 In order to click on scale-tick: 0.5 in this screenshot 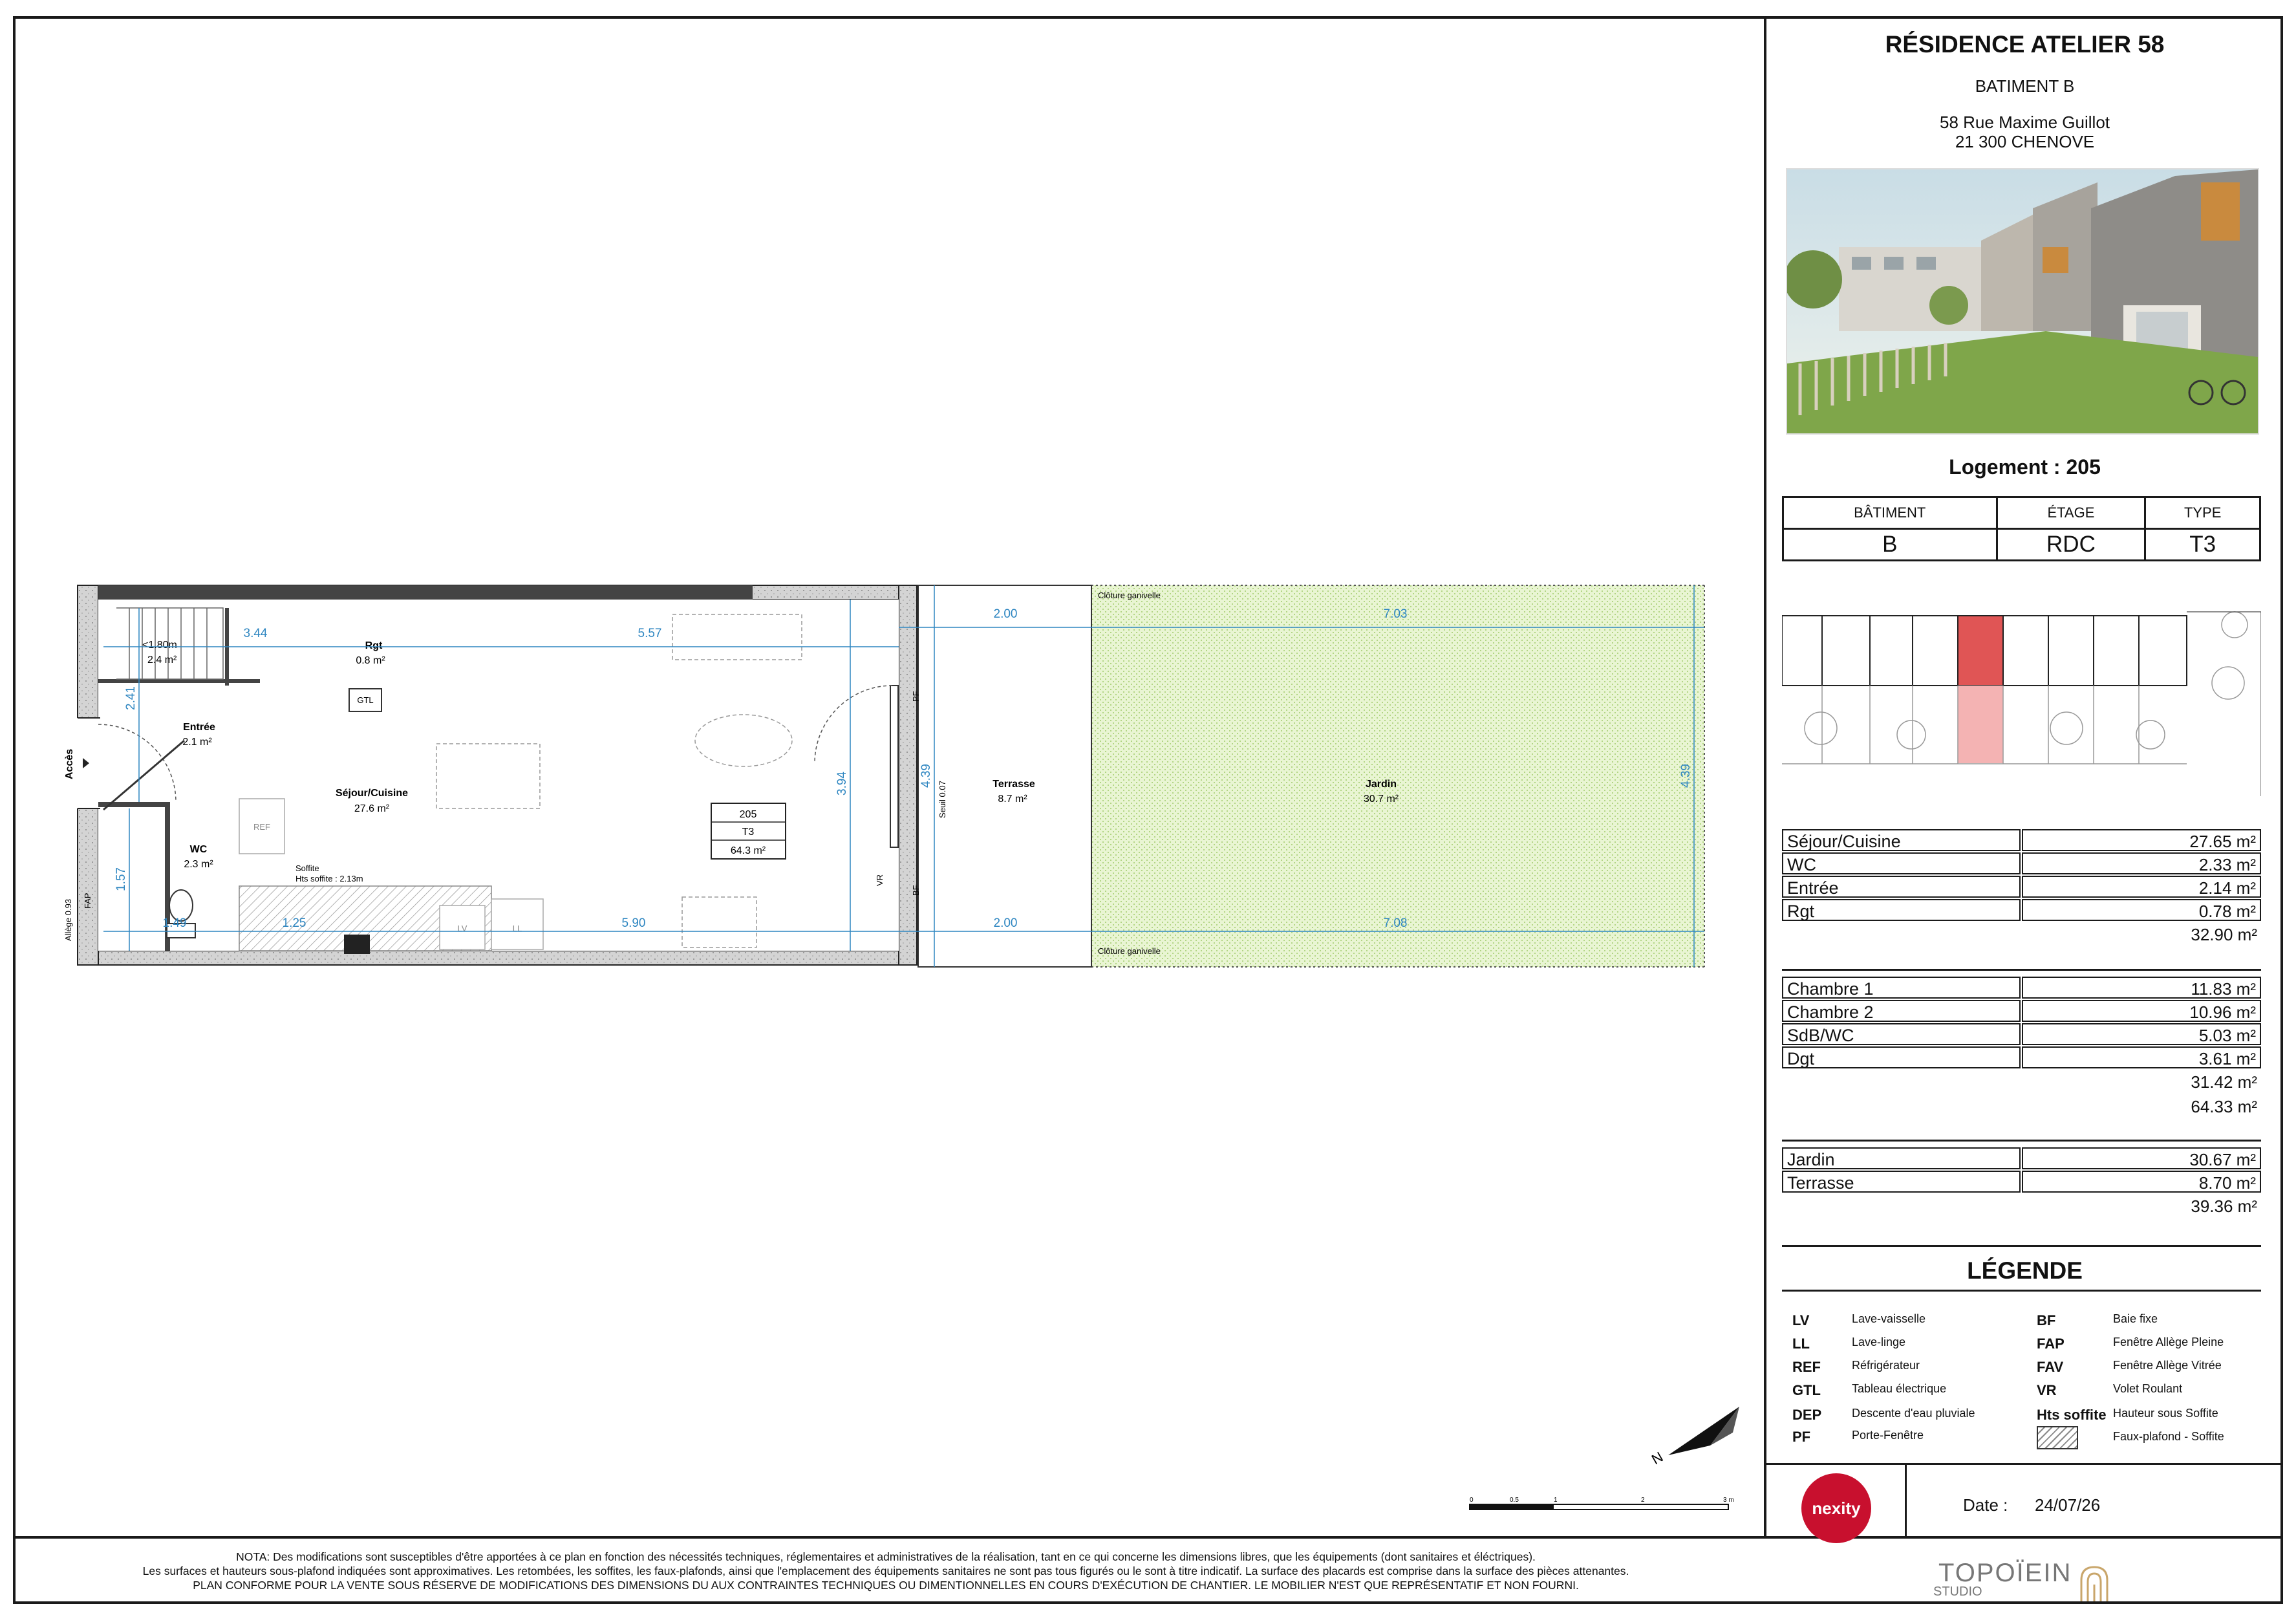, I will do `click(1515, 1501)`.